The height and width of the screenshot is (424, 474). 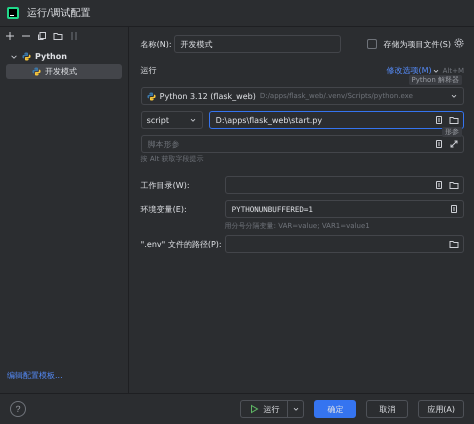 What do you see at coordinates (441, 409) in the screenshot?
I see `apply-button: 应用(A)` at bounding box center [441, 409].